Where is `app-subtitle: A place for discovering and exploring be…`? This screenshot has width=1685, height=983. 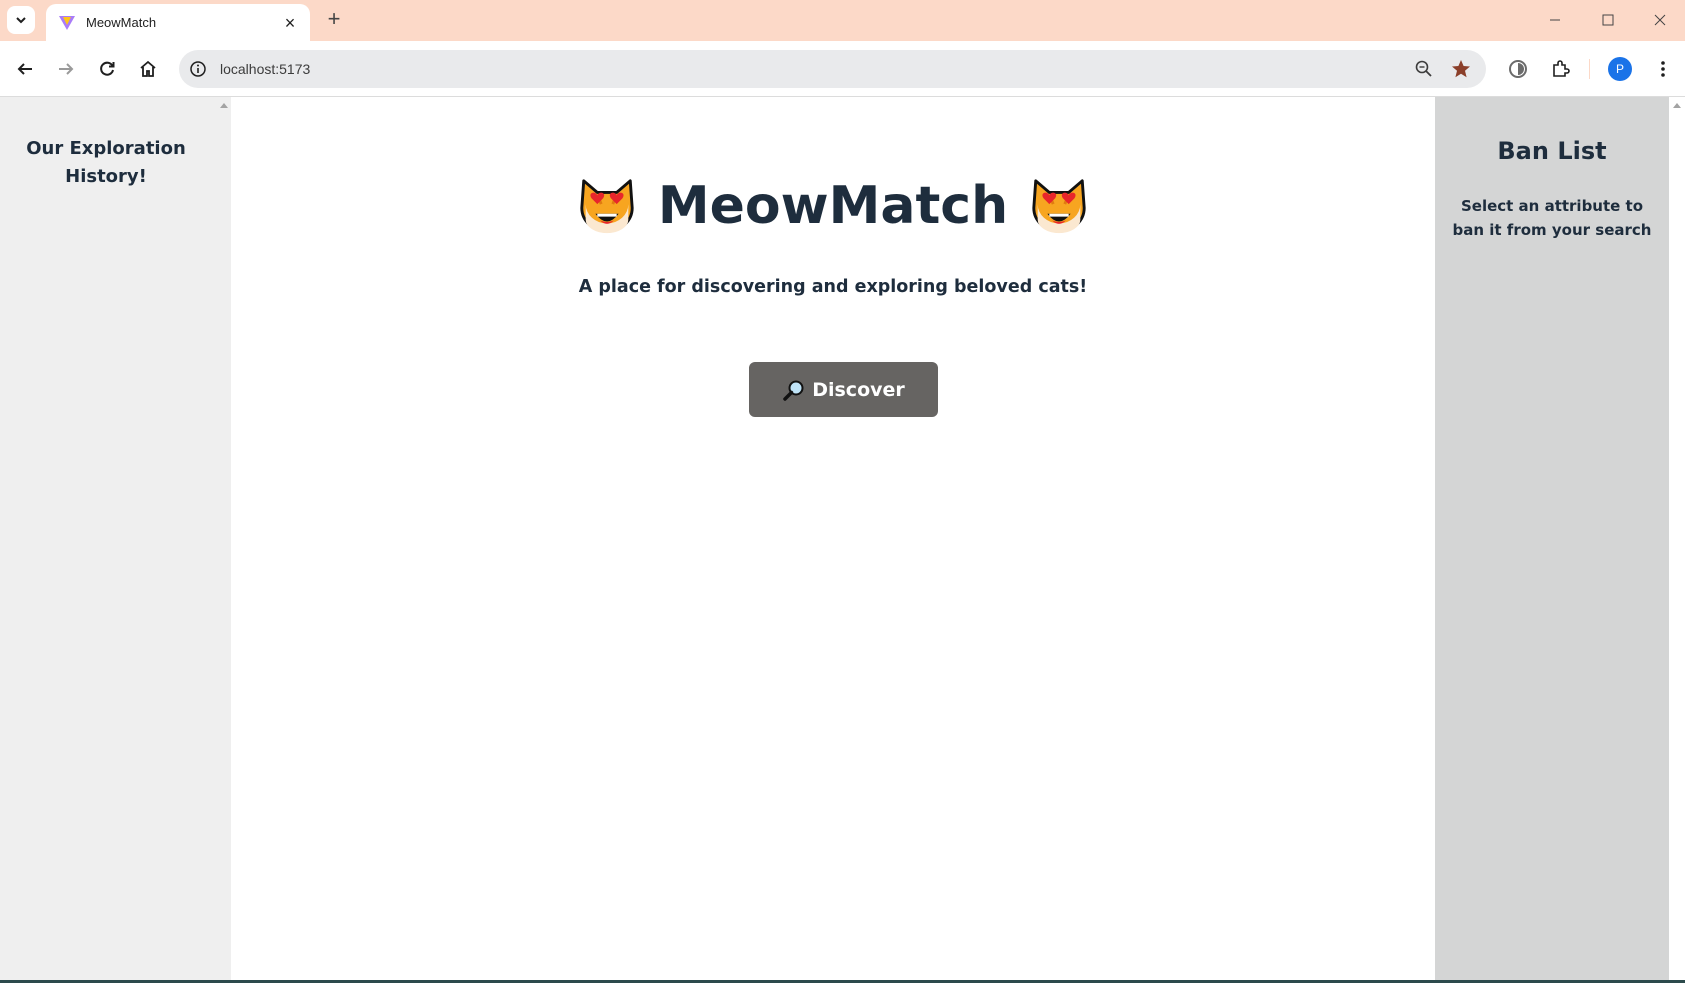
app-subtitle: A place for discovering and exploring be… is located at coordinates (833, 287).